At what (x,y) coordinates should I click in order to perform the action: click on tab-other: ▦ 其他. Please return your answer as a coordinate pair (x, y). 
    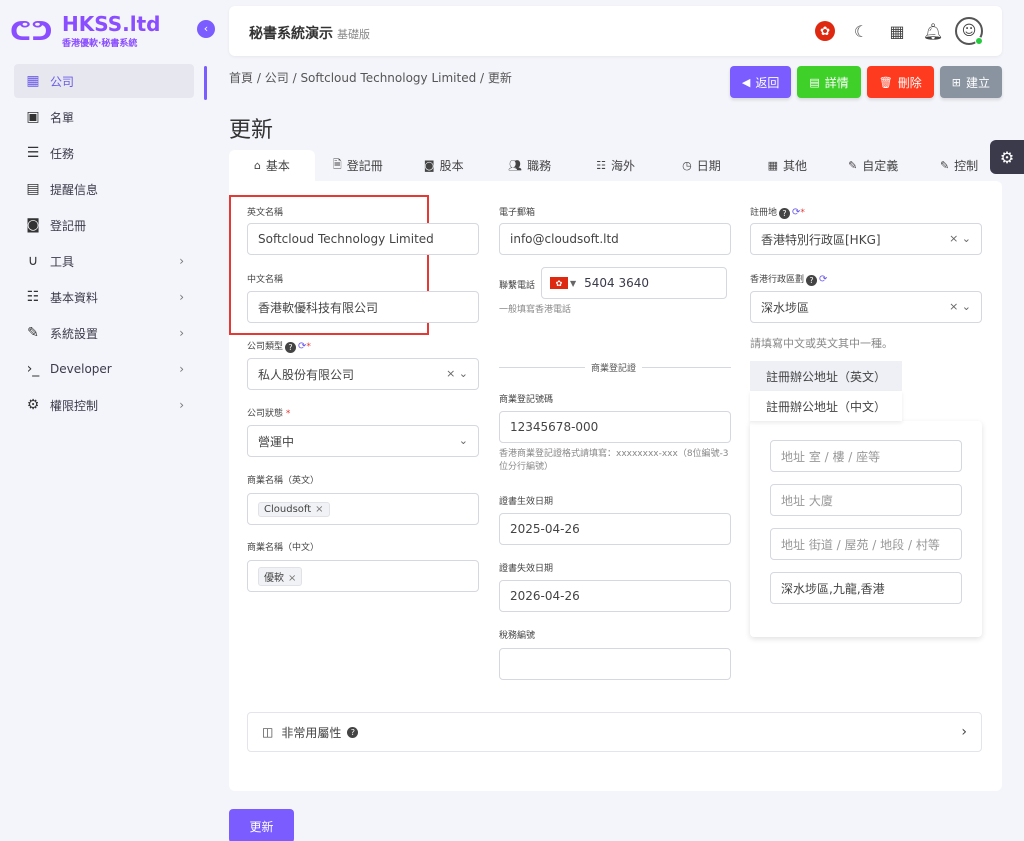
    Looking at the image, I should click on (787, 165).